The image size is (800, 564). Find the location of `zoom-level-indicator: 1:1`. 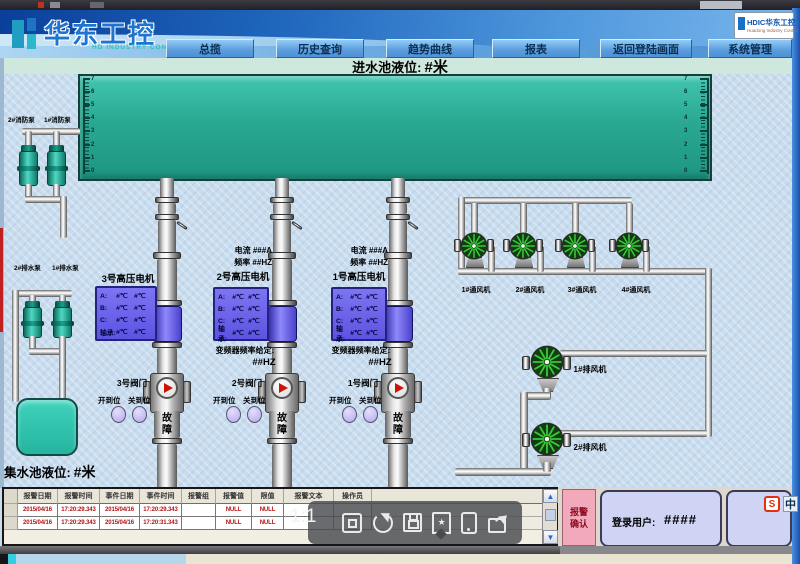

zoom-level-indicator: 1:1 is located at coordinates (303, 517).